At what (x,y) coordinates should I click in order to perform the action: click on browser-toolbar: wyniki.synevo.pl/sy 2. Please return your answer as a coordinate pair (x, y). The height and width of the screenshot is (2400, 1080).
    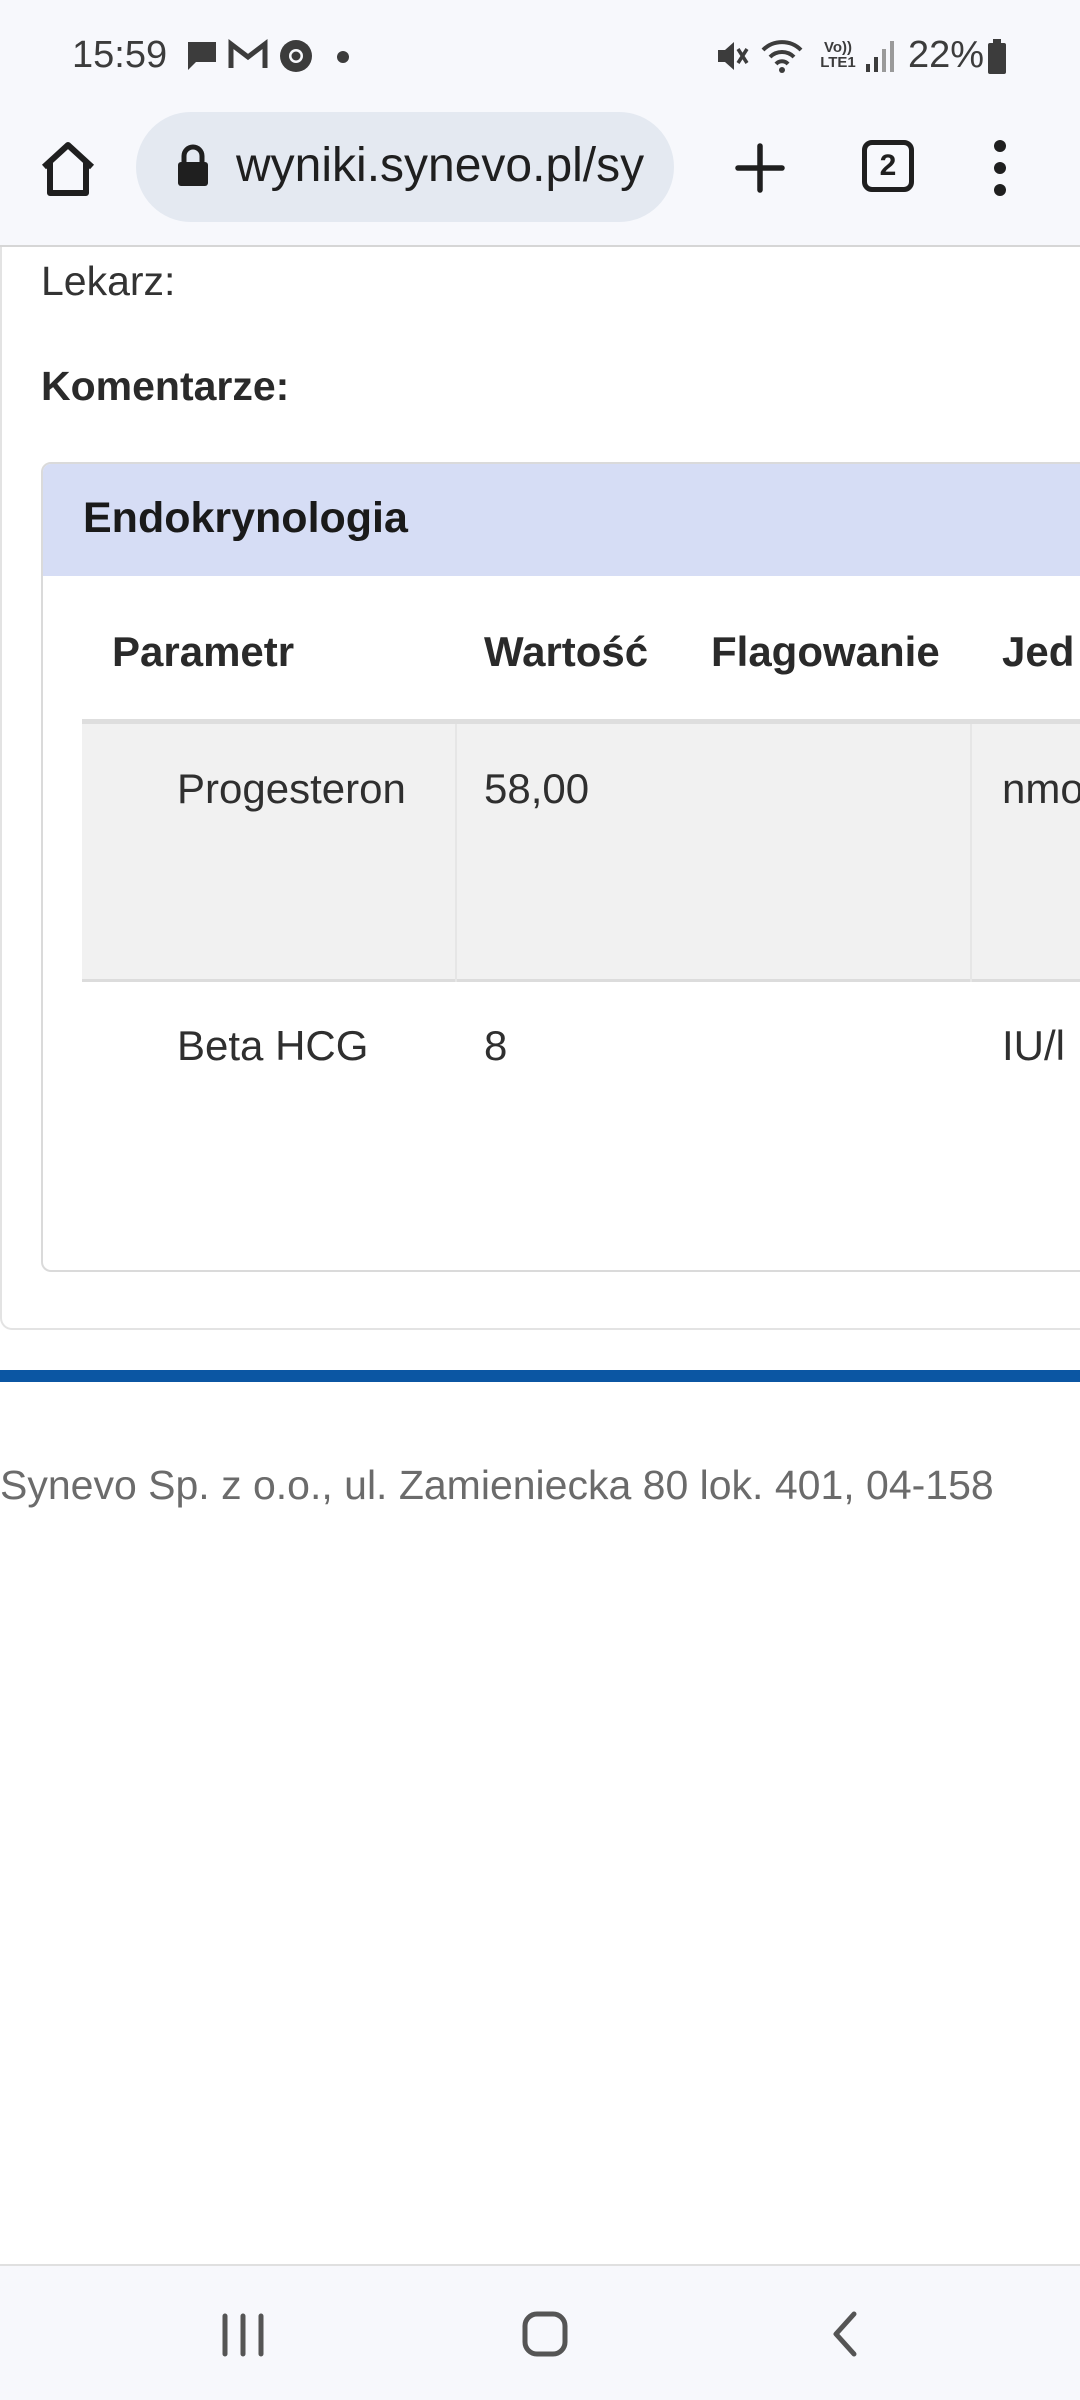
    Looking at the image, I should click on (540, 179).